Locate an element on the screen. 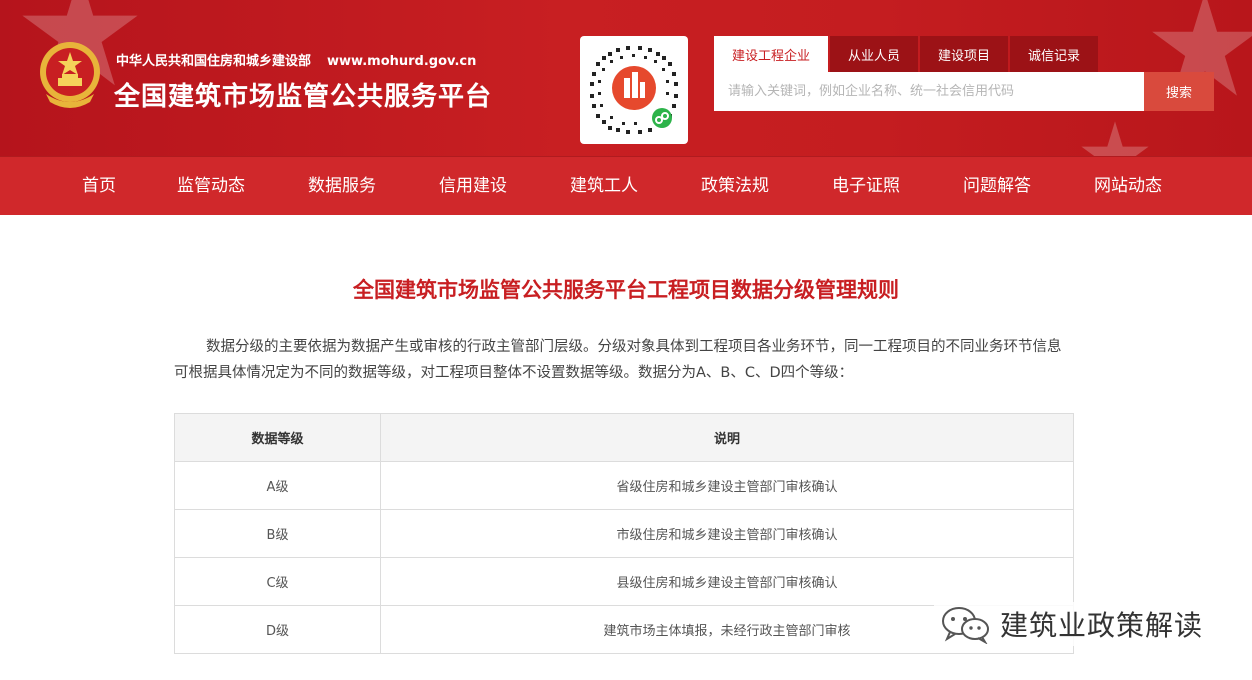 This screenshot has height=680, width=1252. table-row: C级 县级住房和城乡建设主管部门审核确认 is located at coordinates (624, 581).